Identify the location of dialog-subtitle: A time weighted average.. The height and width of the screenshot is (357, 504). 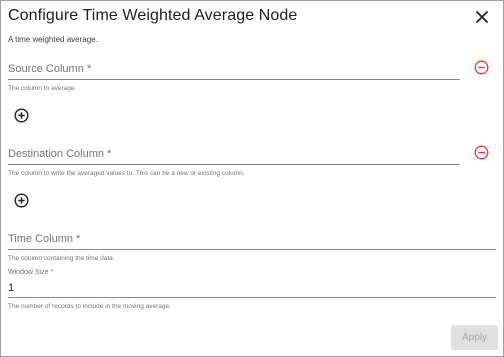
(53, 39).